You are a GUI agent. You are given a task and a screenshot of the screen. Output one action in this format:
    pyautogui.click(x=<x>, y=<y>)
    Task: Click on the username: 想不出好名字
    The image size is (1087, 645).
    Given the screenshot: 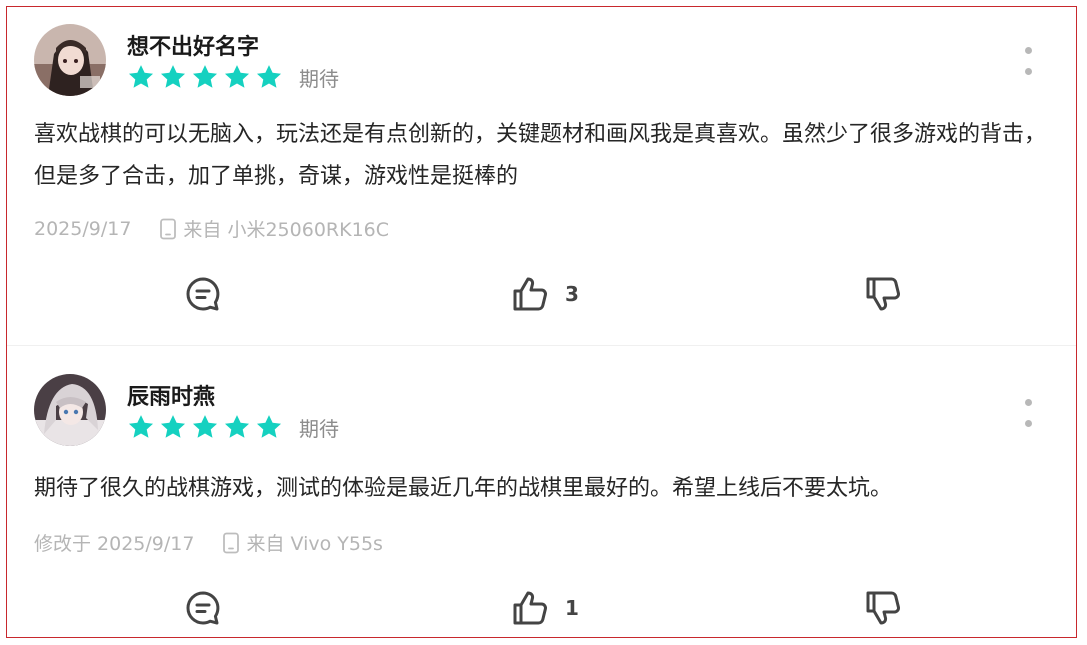 What is the action you would take?
    pyautogui.click(x=193, y=45)
    